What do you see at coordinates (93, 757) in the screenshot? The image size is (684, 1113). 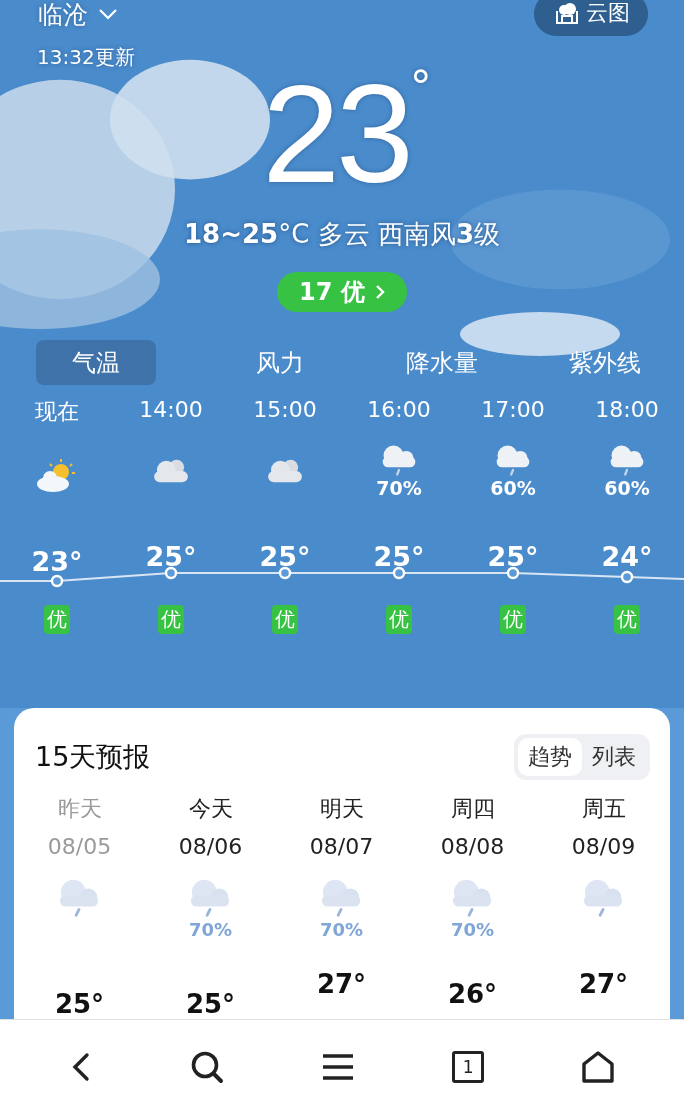 I see `forecast-title: 15天预报` at bounding box center [93, 757].